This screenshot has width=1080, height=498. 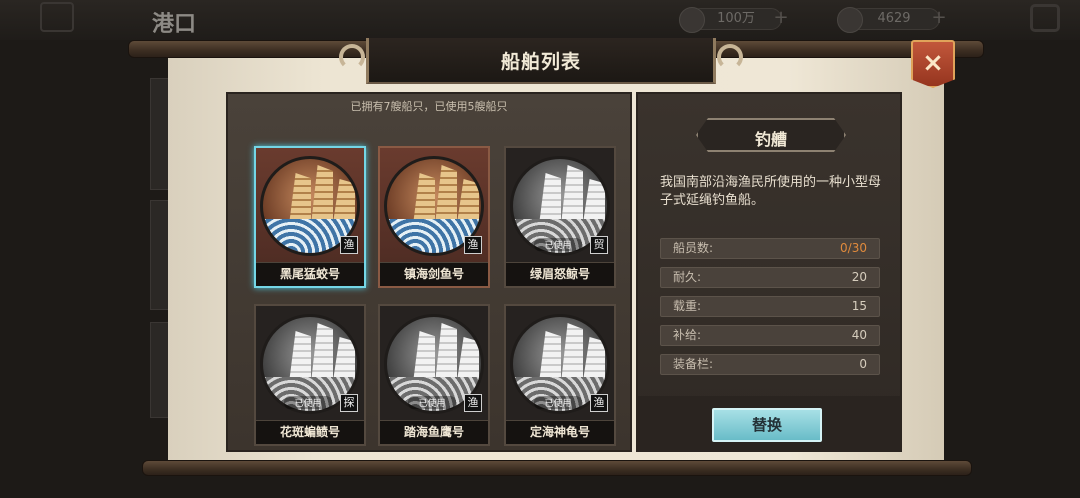 I want to click on ship-card: 渔镇海剑鱼号, so click(x=434, y=217).